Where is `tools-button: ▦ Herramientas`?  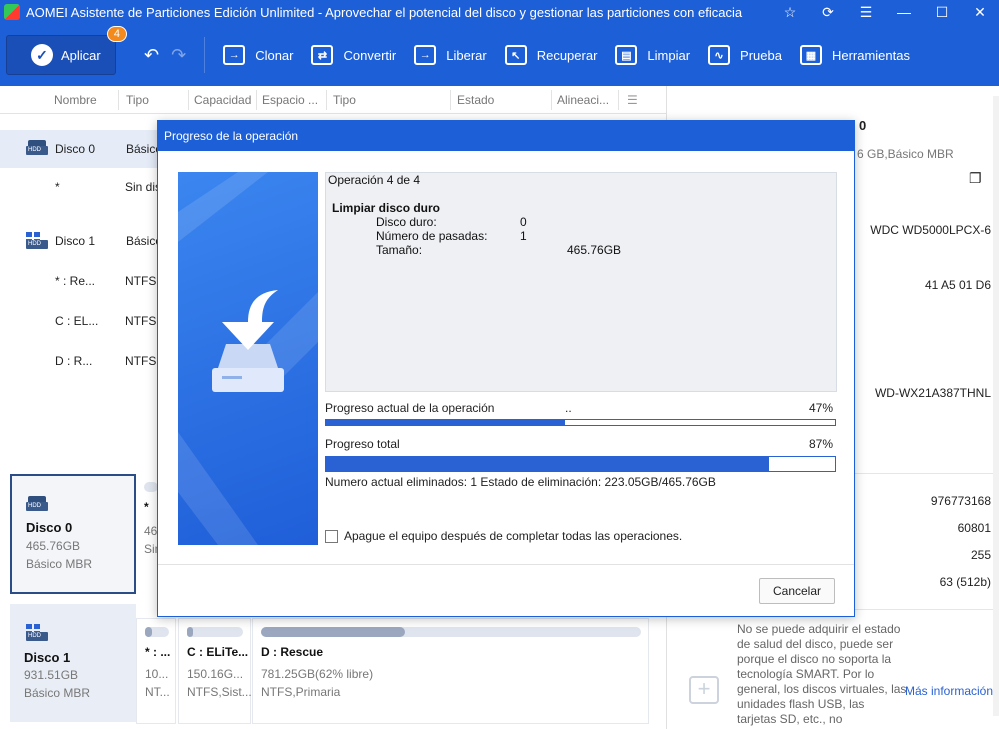
tools-button: ▦ Herramientas is located at coordinates (854, 55).